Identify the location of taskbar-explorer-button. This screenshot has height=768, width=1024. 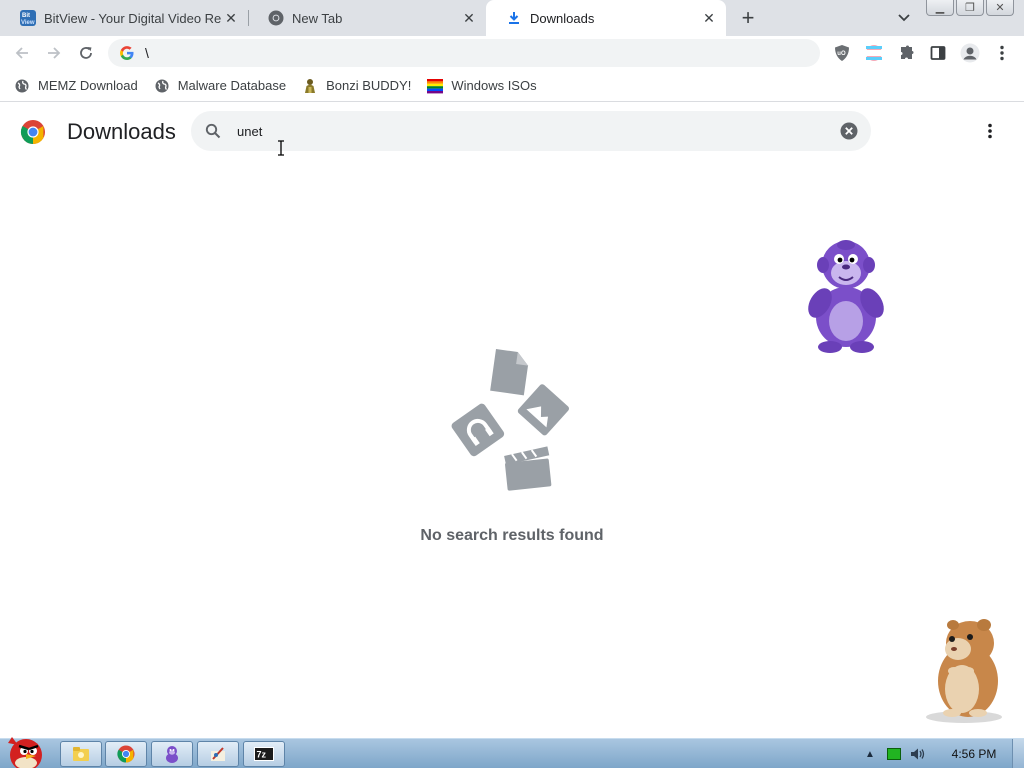
(81, 754).